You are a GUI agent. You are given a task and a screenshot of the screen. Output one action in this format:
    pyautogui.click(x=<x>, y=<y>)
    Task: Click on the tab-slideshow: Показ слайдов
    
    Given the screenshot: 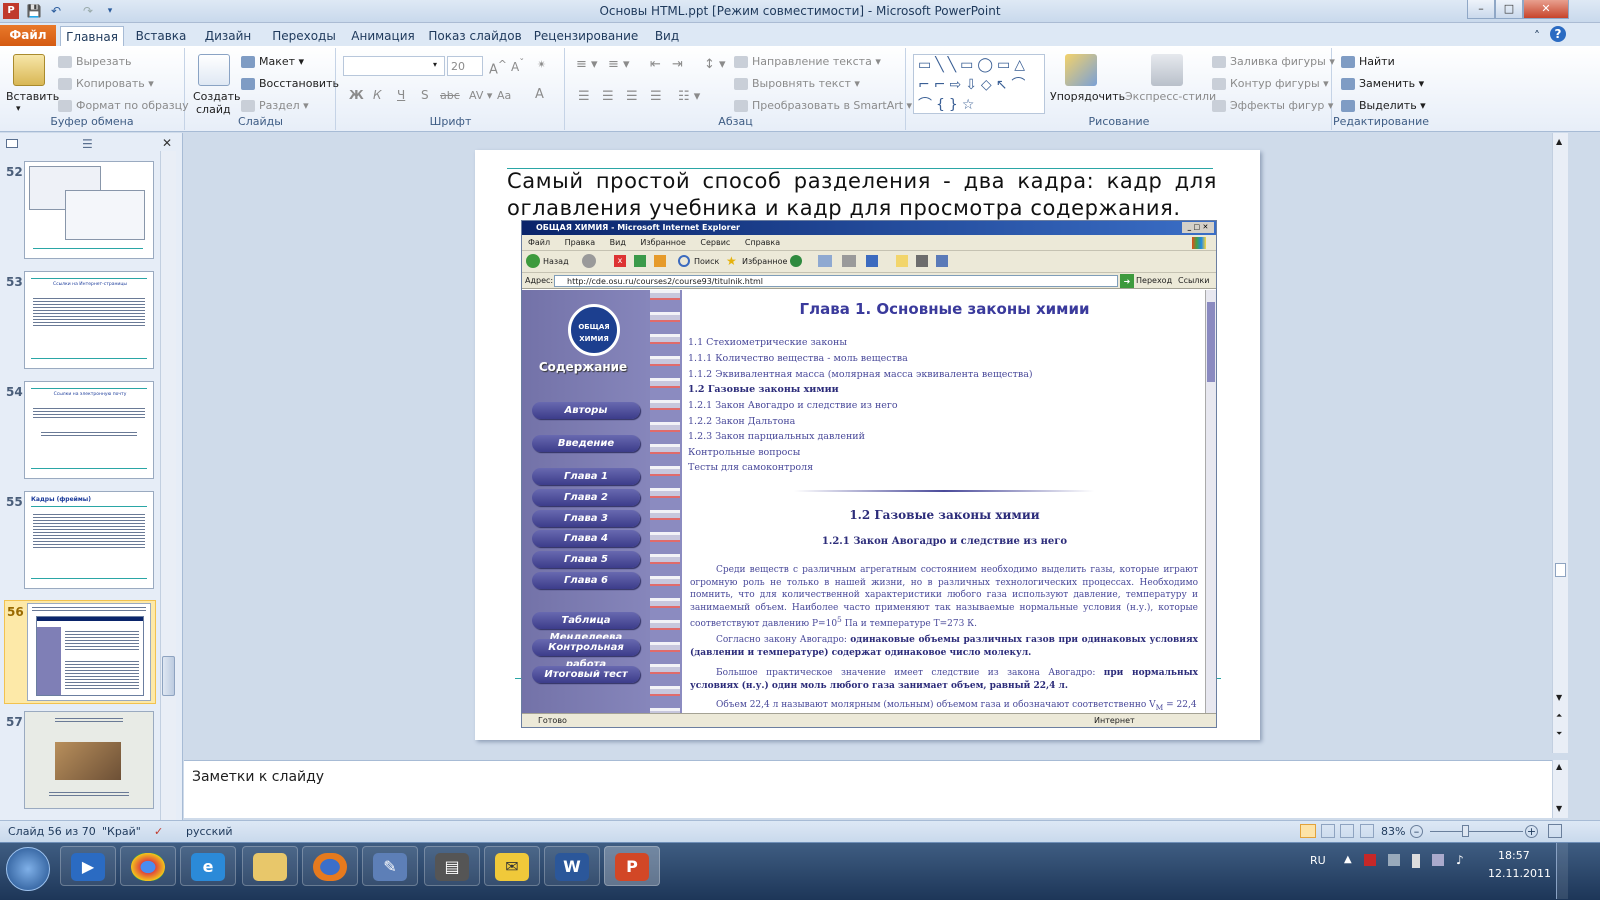 What is the action you would take?
    pyautogui.click(x=475, y=36)
    